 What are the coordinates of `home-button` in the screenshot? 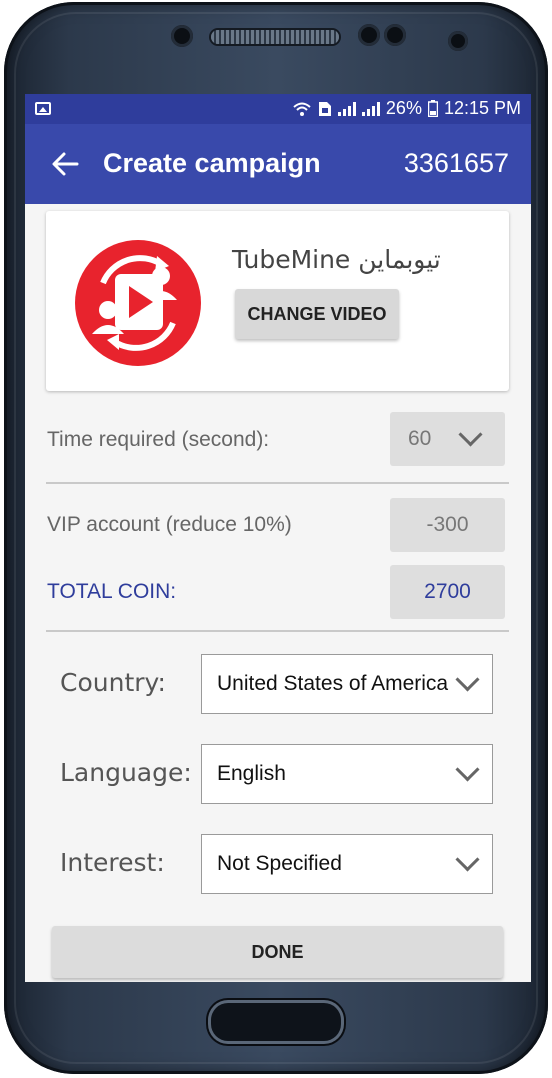 It's located at (276, 1022).